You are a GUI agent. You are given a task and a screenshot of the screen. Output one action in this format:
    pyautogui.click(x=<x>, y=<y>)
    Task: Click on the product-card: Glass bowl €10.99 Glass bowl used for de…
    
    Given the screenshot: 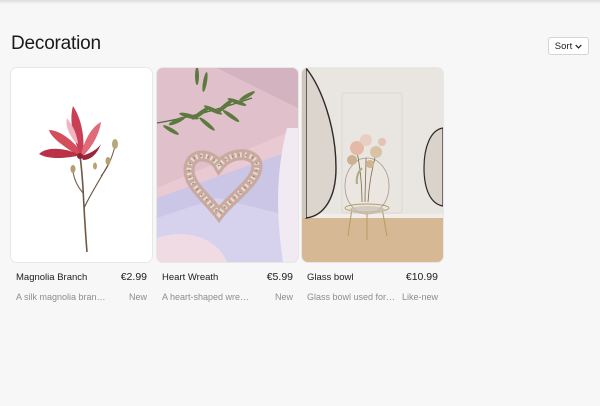 What is the action you would take?
    pyautogui.click(x=372, y=185)
    